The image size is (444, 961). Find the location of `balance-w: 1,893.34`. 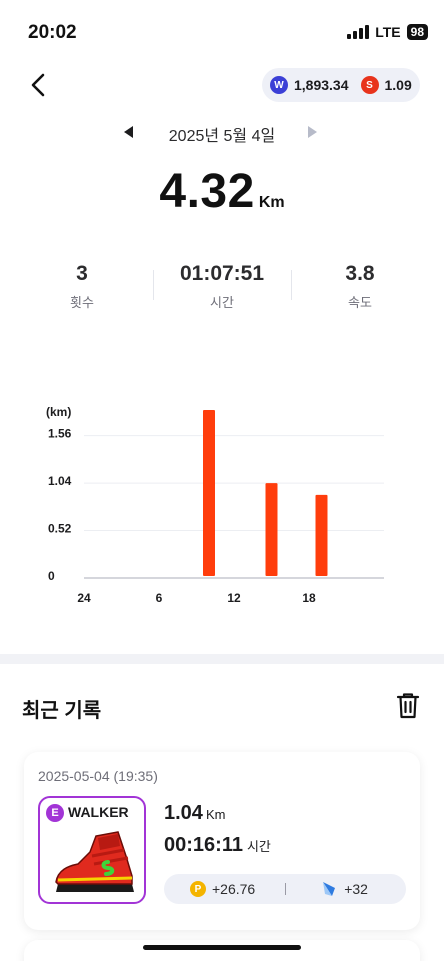

balance-w: 1,893.34 is located at coordinates (321, 85).